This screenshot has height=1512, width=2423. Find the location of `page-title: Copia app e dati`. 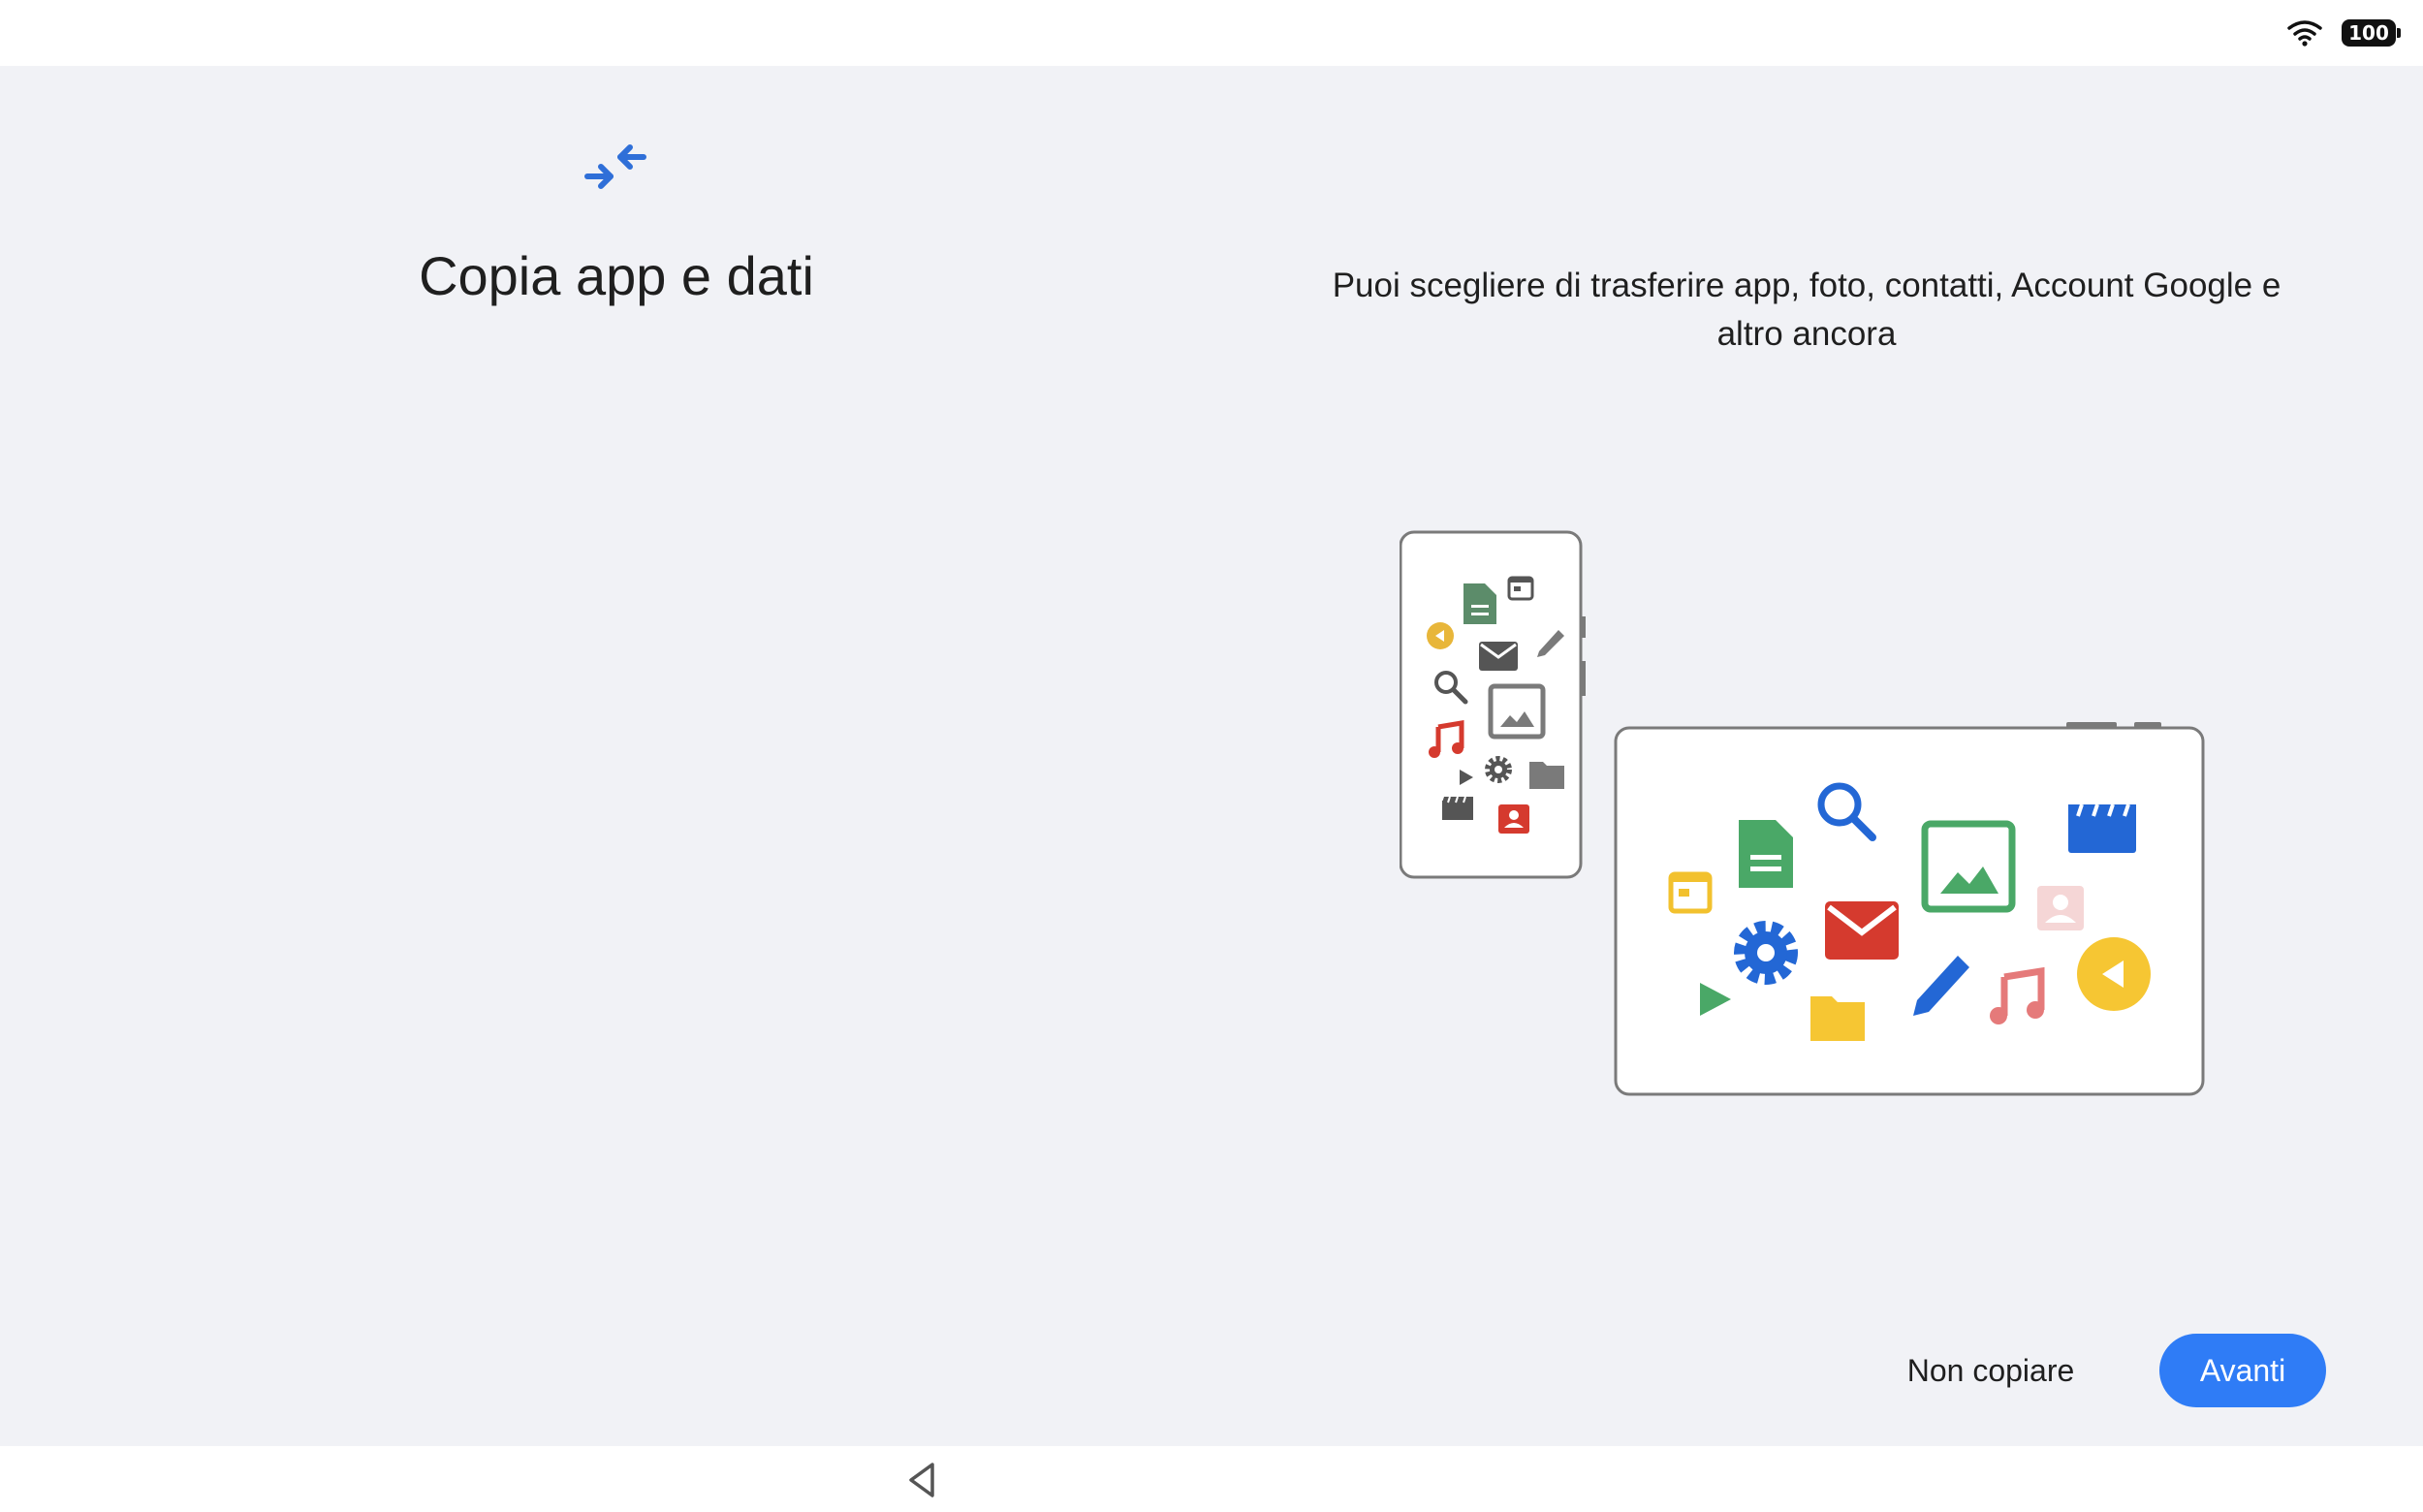

page-title: Copia app e dati is located at coordinates (616, 276).